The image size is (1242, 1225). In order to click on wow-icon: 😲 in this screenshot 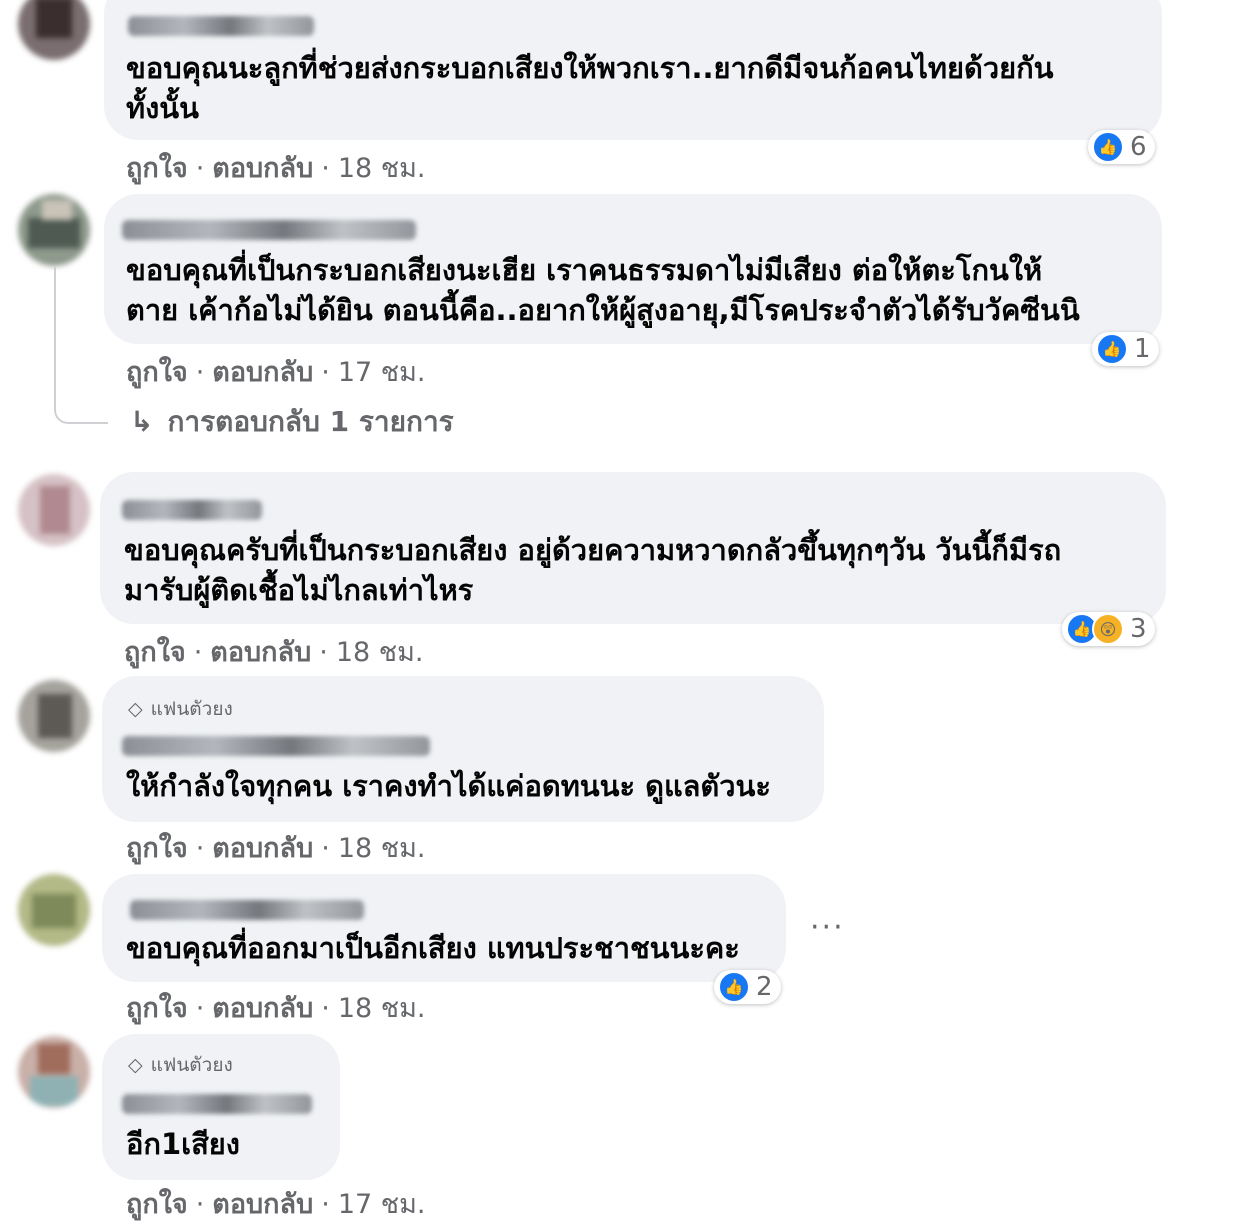, I will do `click(1108, 629)`.